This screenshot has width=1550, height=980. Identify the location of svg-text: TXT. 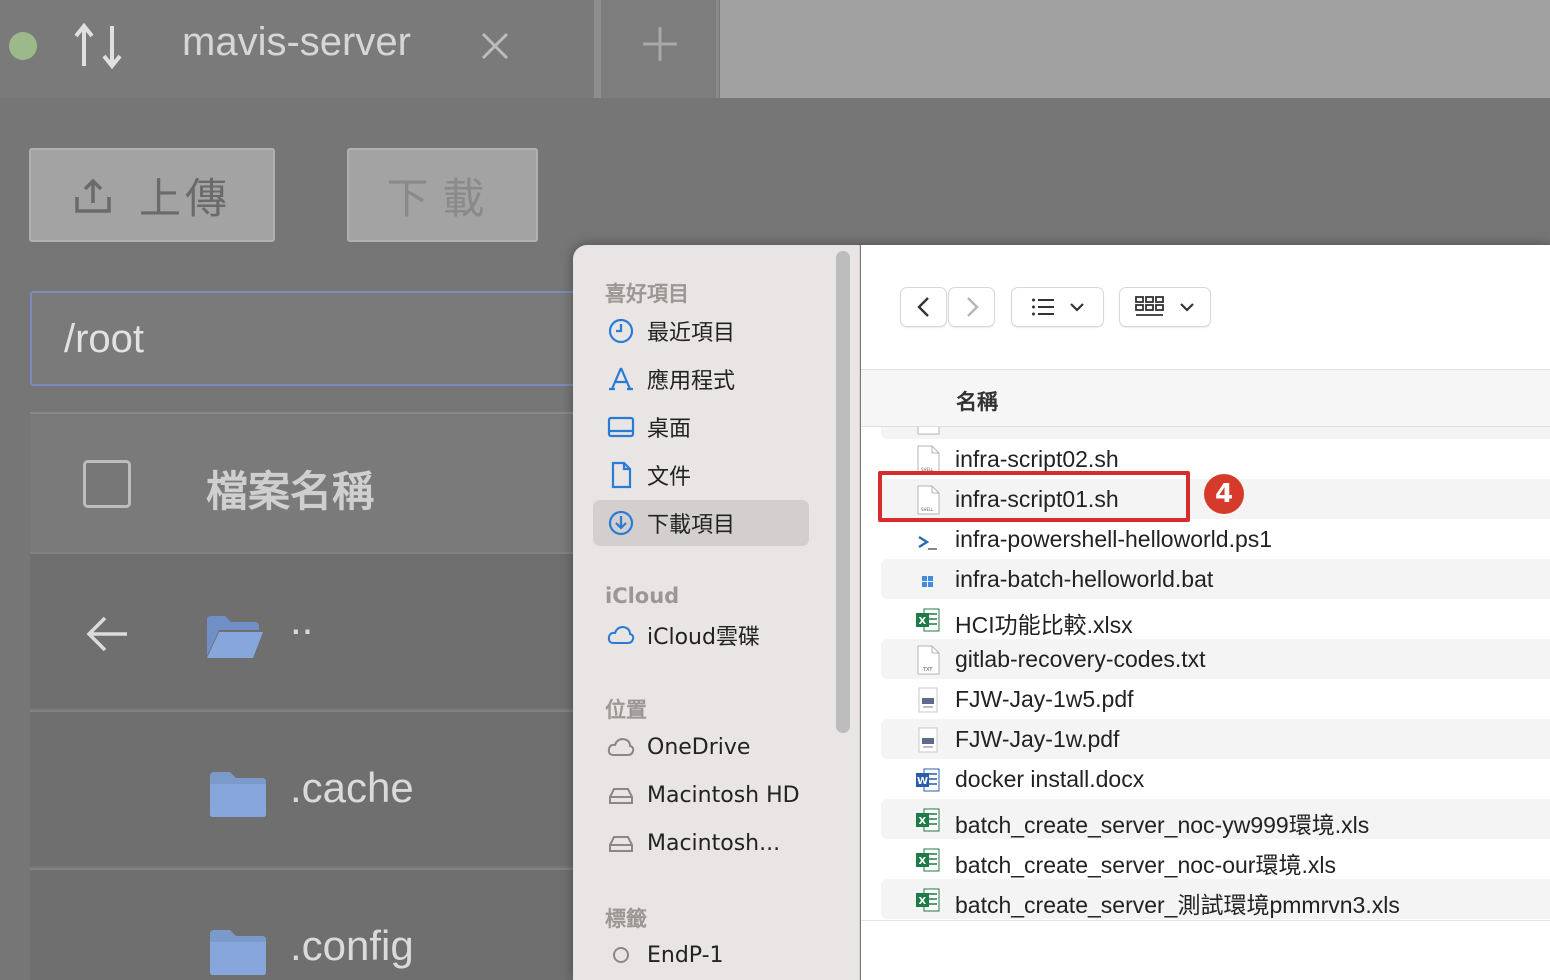
(927, 670).